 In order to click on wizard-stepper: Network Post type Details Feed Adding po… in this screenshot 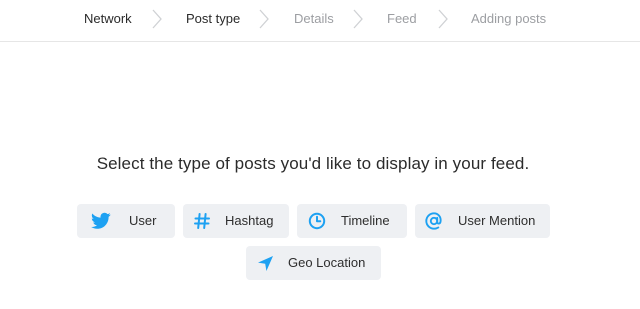, I will do `click(320, 21)`.